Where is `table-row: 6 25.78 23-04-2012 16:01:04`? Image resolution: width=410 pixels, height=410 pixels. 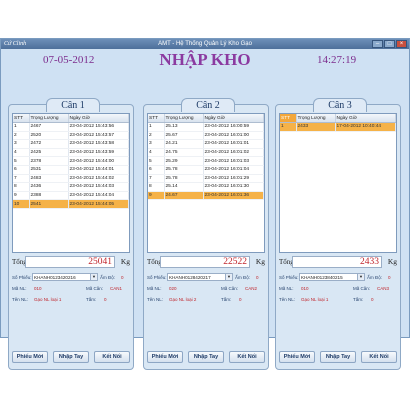 table-row: 6 25.78 23-04-2012 16:01:04 is located at coordinates (206, 170).